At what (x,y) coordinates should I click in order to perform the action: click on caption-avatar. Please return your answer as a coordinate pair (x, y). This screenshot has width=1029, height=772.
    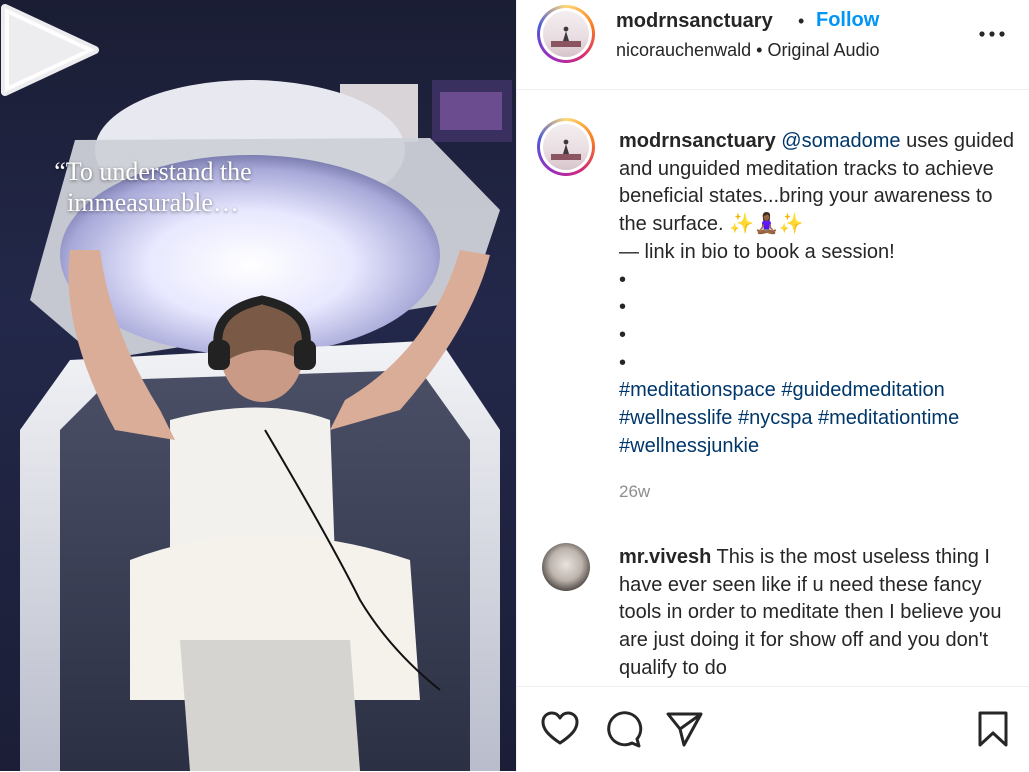
    Looking at the image, I should click on (566, 147).